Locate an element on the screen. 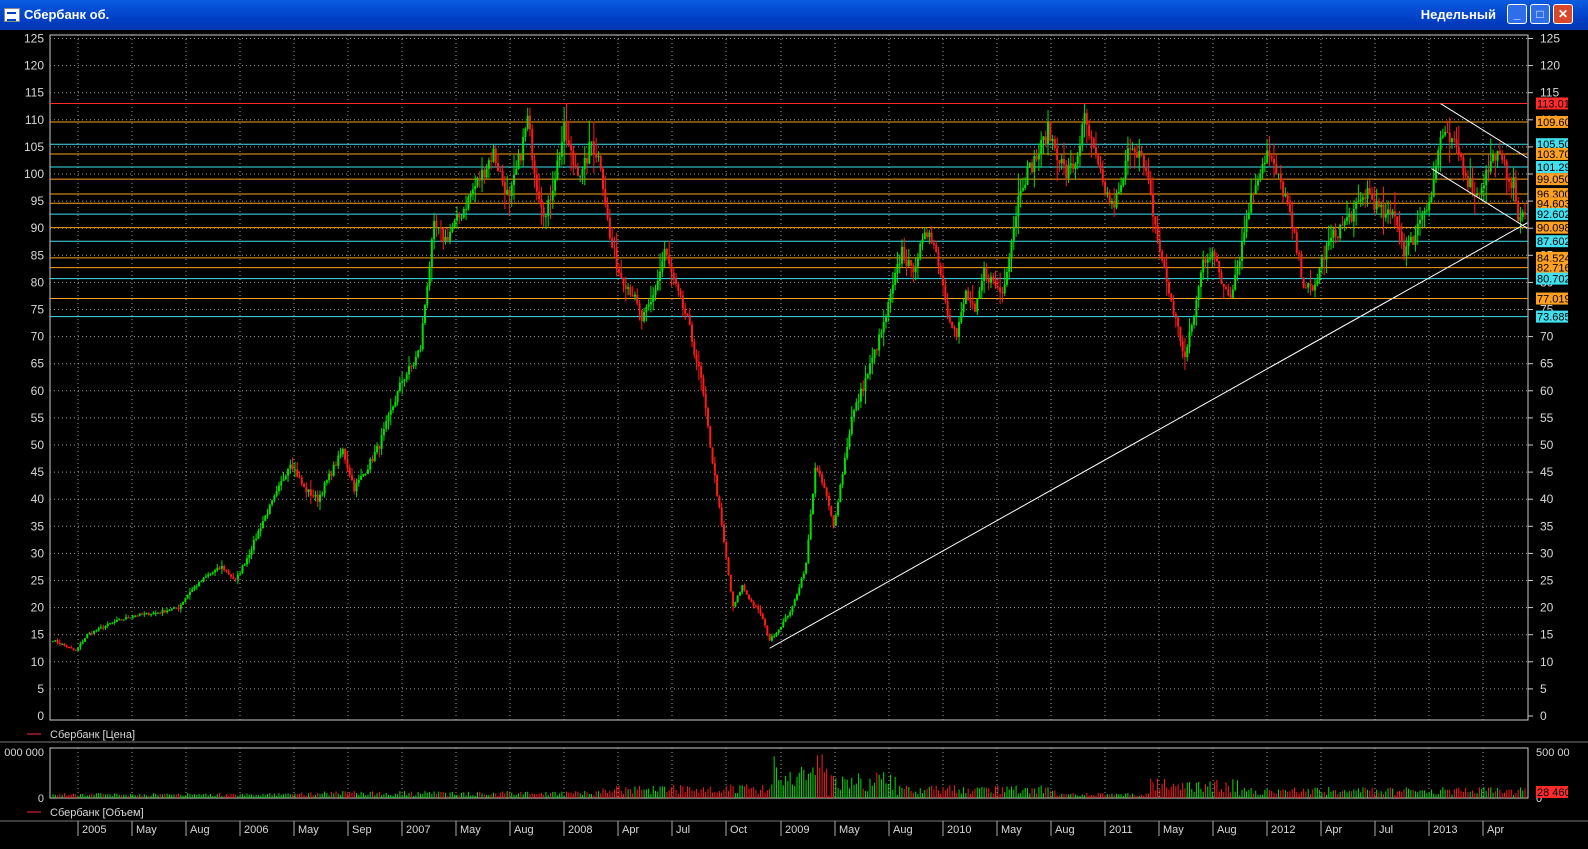 Image resolution: width=1588 pixels, height=849 pixels. price-tick-right: 120 is located at coordinates (1550, 66).